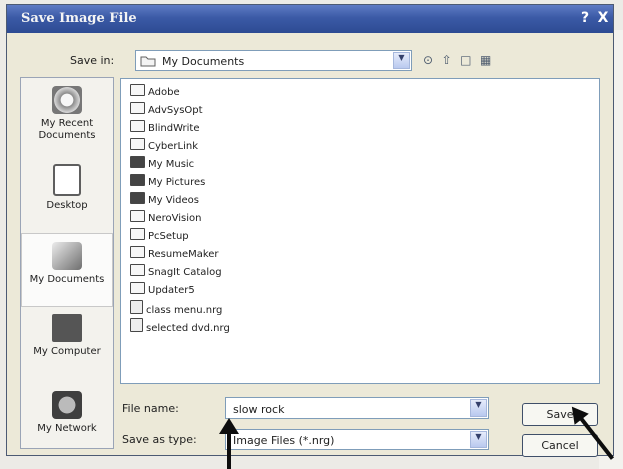 The image size is (623, 469). I want to click on place-desktop: Desktop, so click(67, 188).